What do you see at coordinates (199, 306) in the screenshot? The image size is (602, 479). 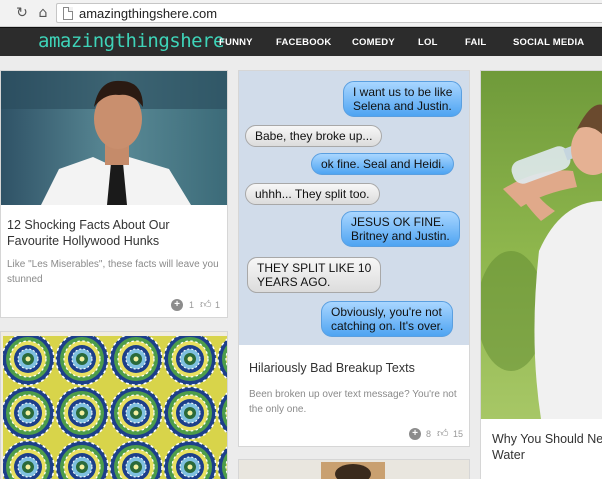 I see `article-stats: + 1 👍︎ 1` at bounding box center [199, 306].